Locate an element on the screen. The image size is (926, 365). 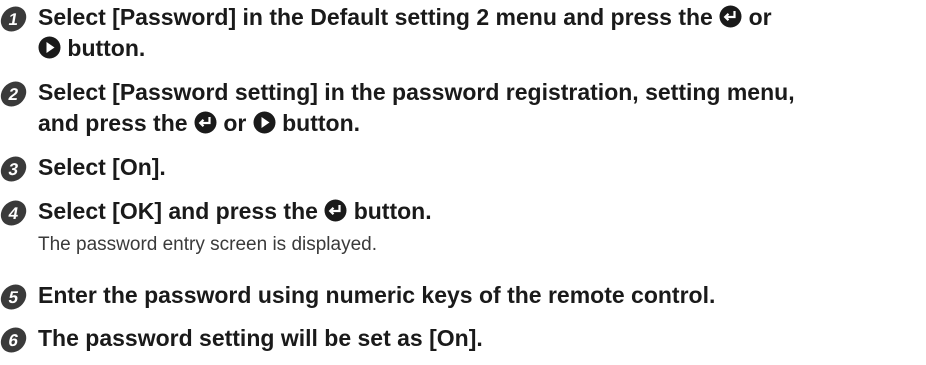
step-2-line-2: and press the or button. is located at coordinates (416, 123).